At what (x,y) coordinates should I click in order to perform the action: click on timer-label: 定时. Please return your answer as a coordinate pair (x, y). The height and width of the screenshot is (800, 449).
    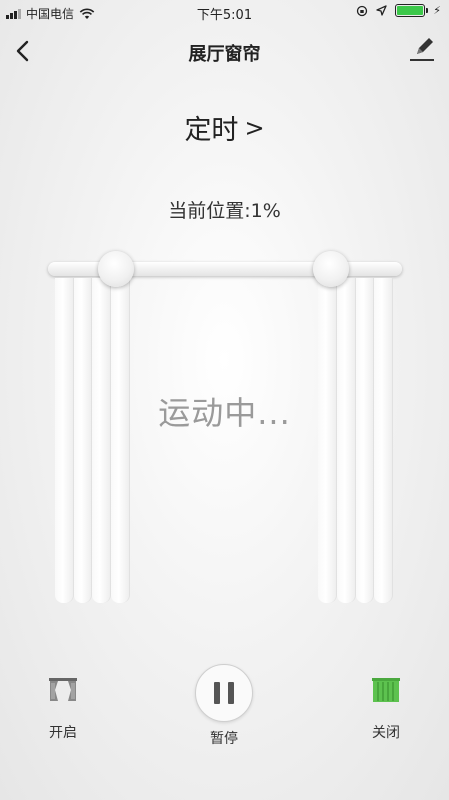
    Looking at the image, I should click on (211, 130).